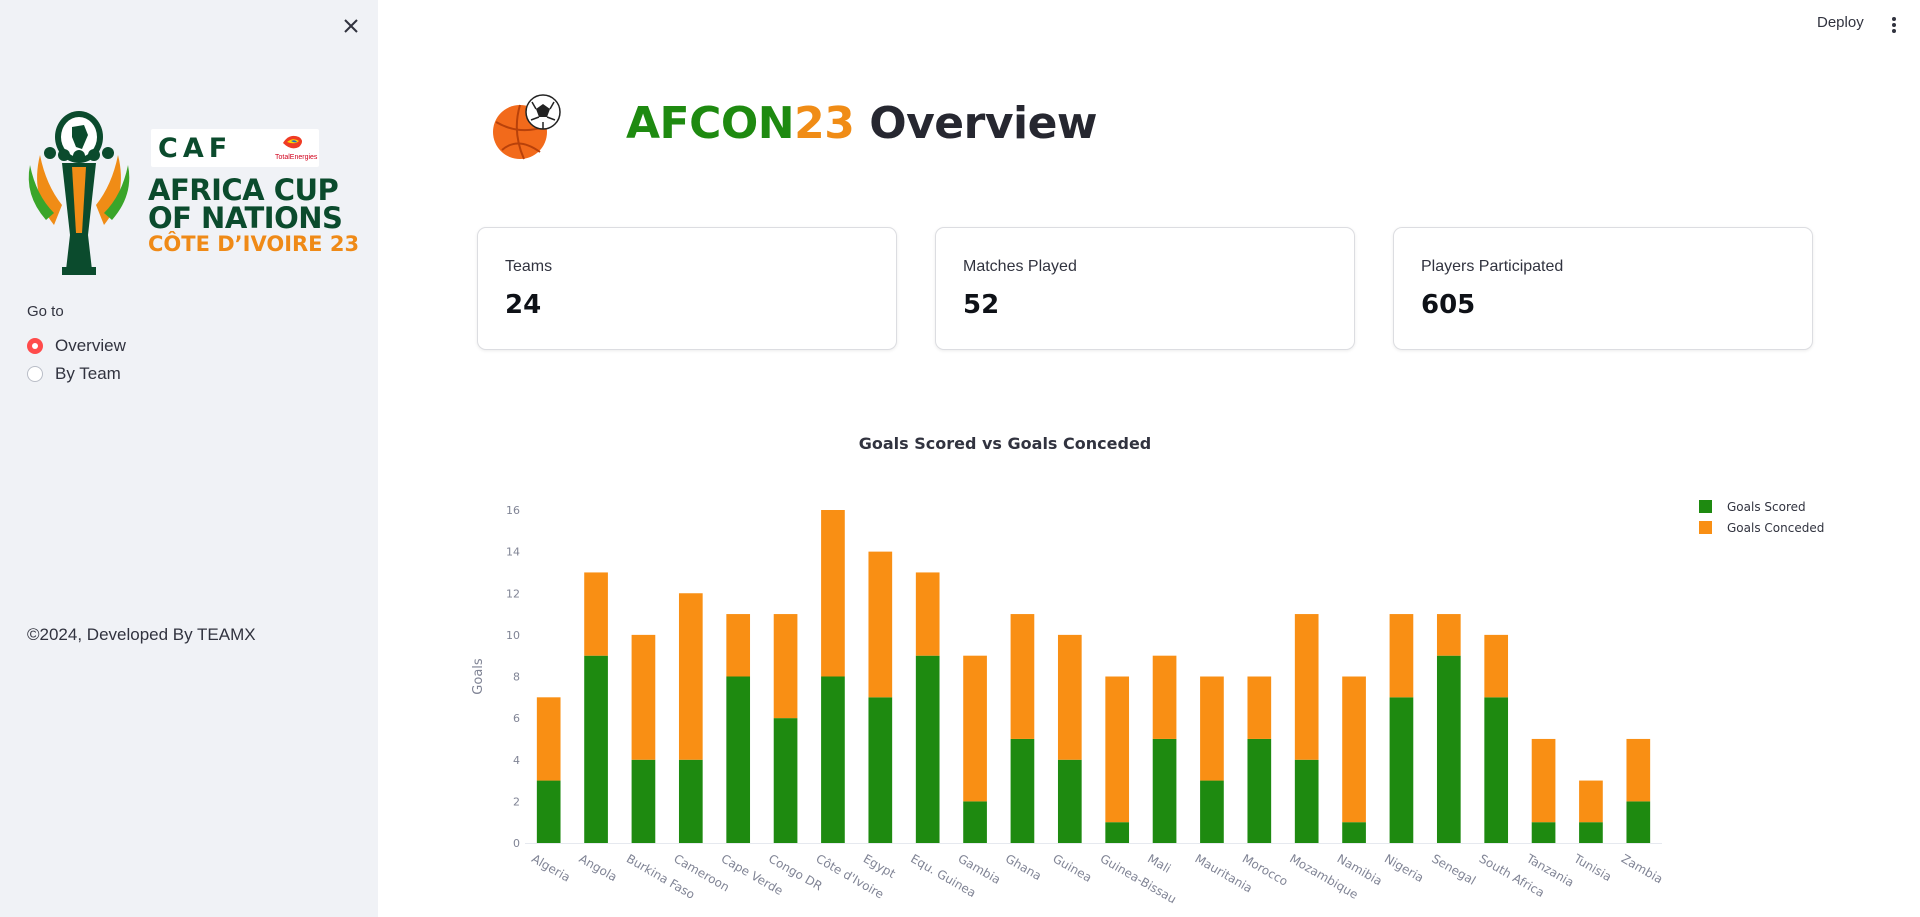 The height and width of the screenshot is (917, 1920). What do you see at coordinates (292, 142) in the screenshot?
I see `totalenergies-logo-icon` at bounding box center [292, 142].